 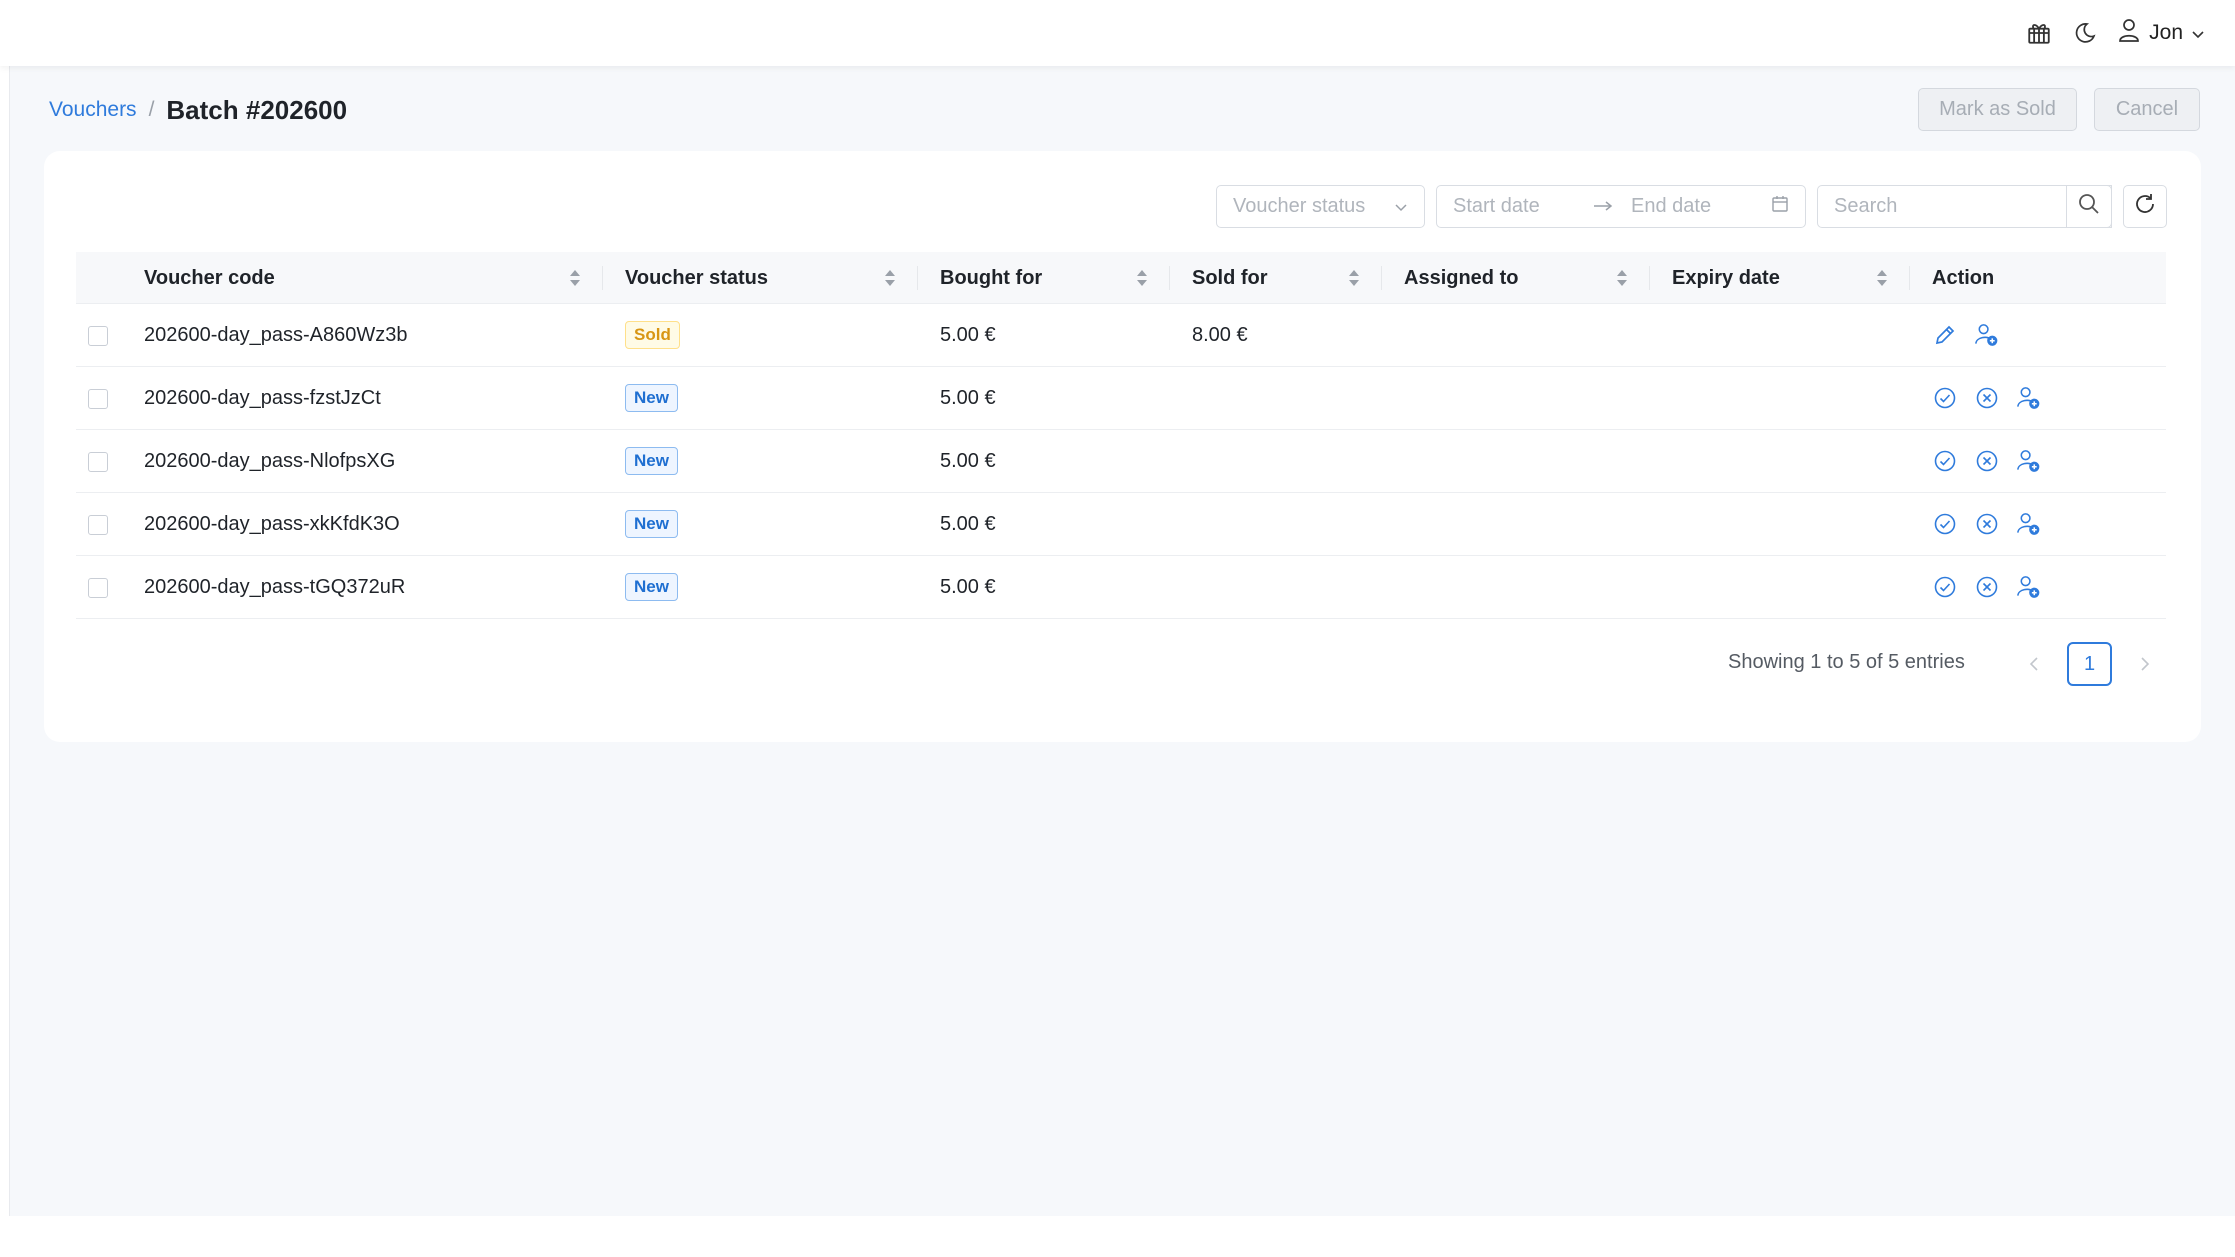 I want to click on refresh-icon, so click(x=2145, y=206).